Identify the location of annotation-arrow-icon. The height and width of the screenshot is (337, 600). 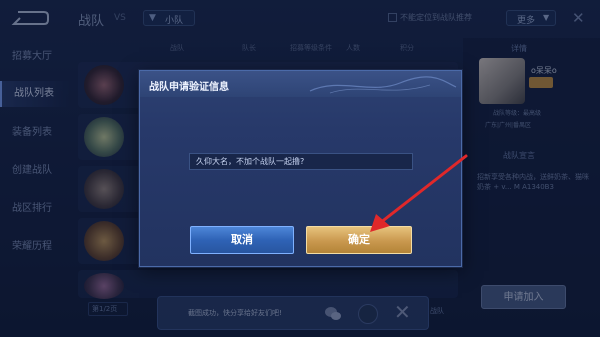
(419, 193).